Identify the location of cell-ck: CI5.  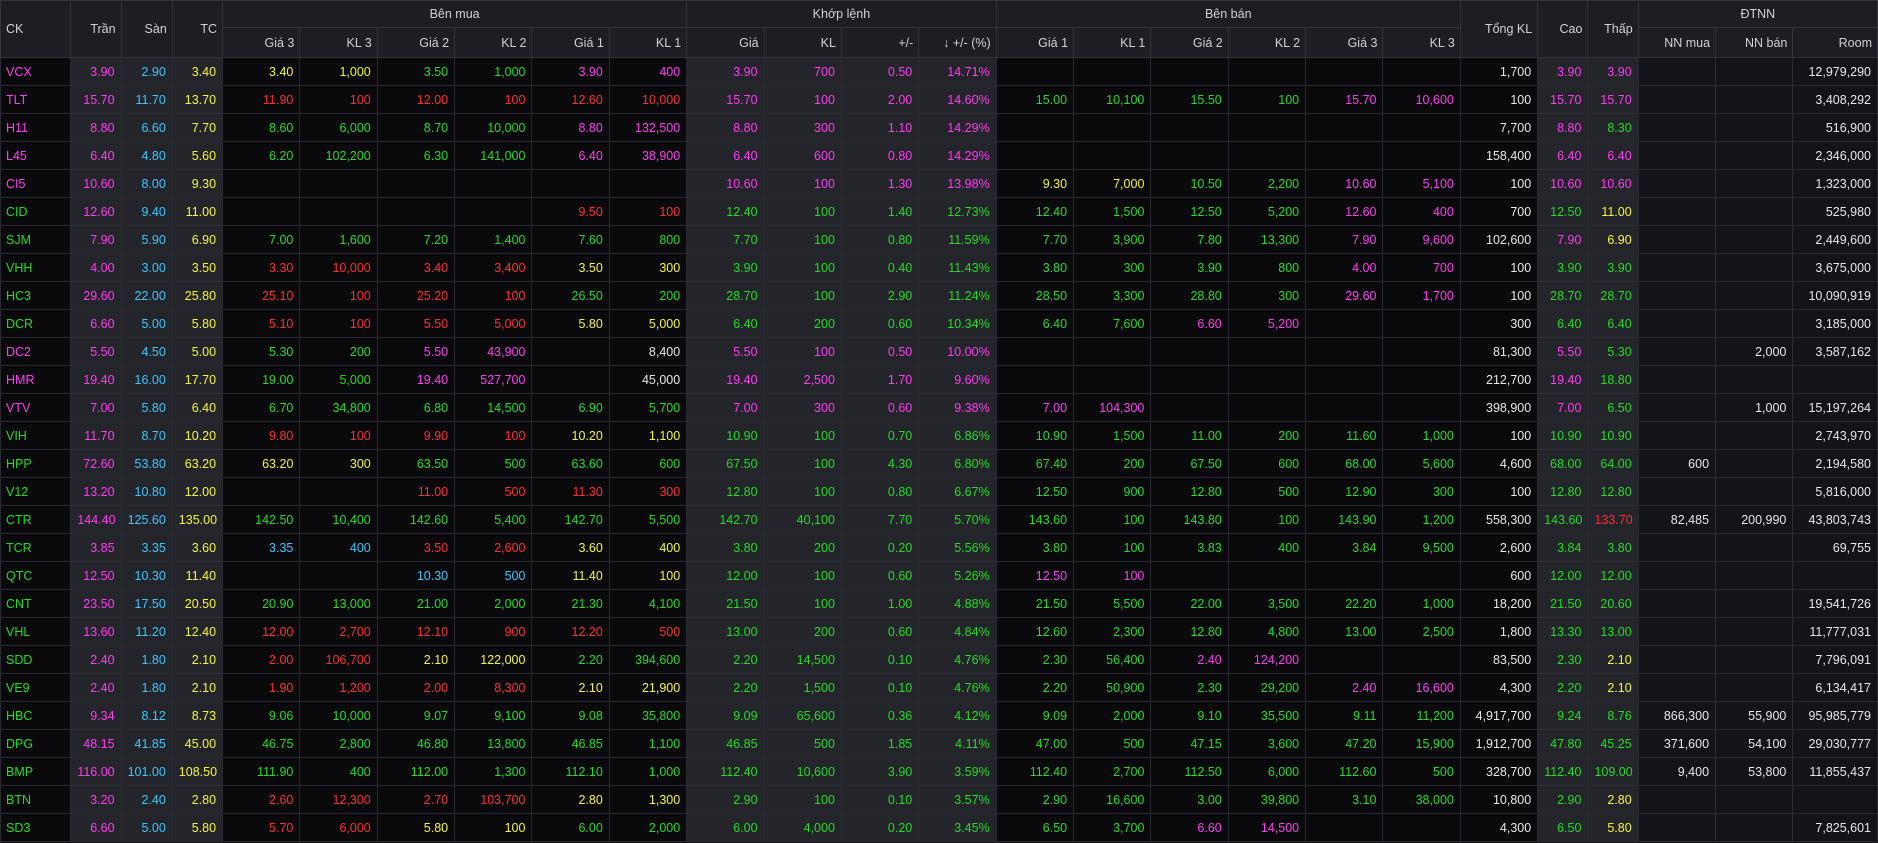
(36, 183).